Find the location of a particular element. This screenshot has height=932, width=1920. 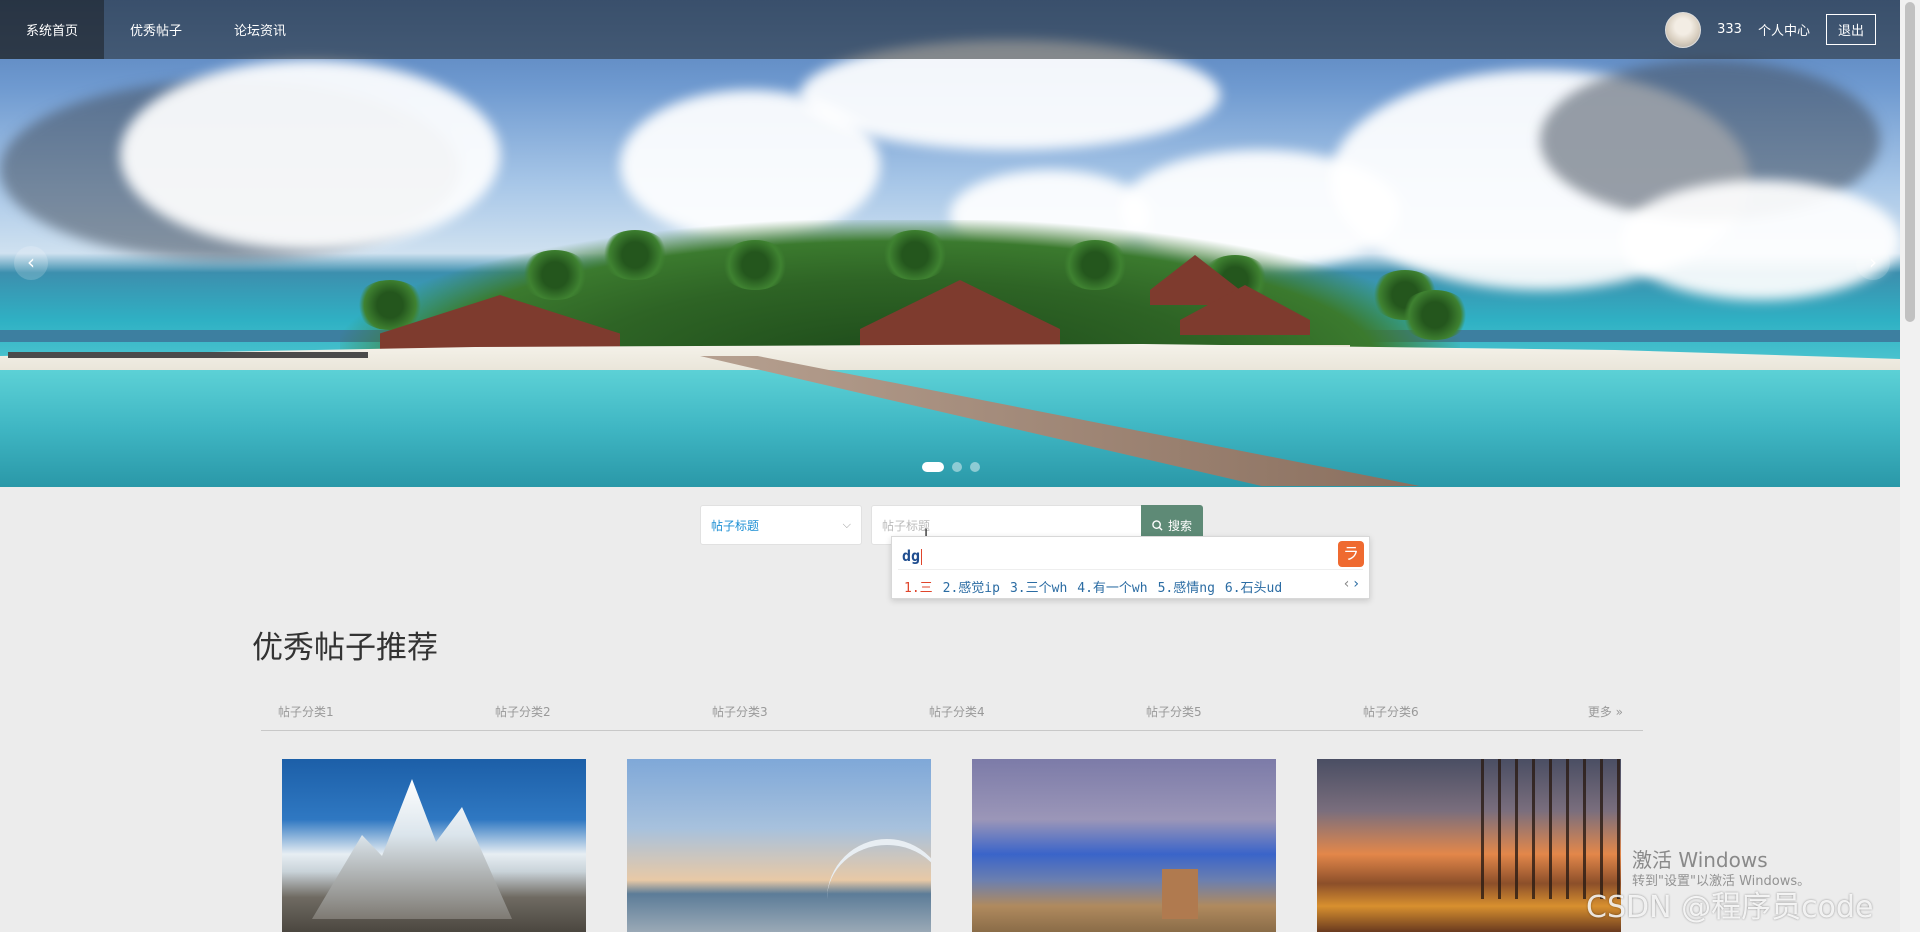

csdn-watermark: CSDN @程序员code is located at coordinates (1730, 907).